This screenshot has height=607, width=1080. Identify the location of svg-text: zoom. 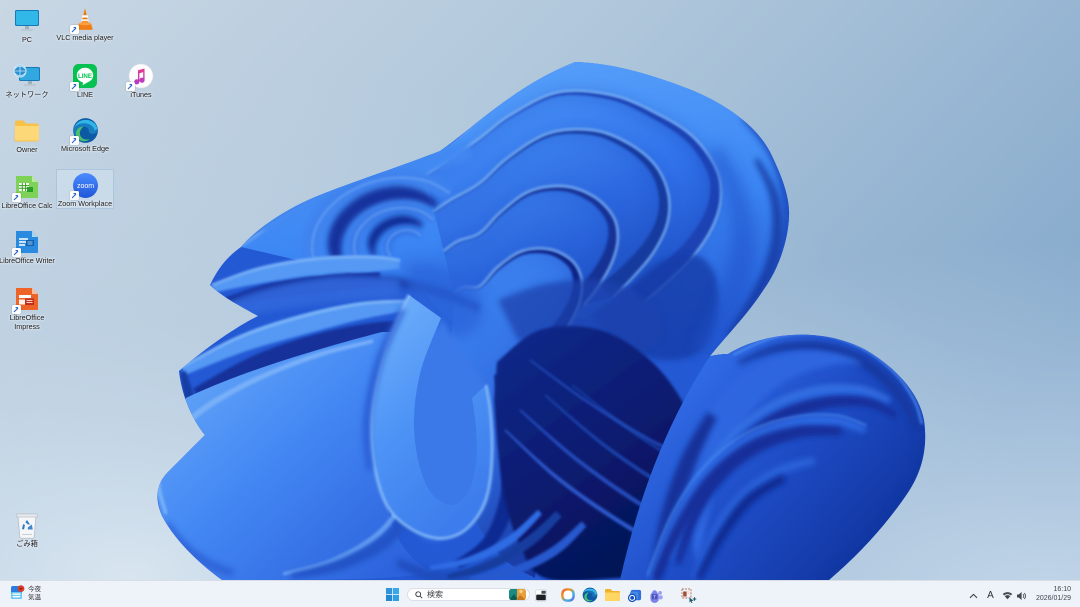
(84, 186).